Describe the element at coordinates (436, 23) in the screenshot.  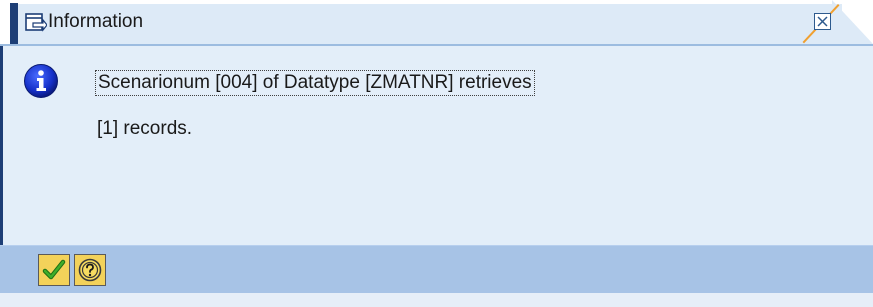
I see `title-bar: Information` at that location.